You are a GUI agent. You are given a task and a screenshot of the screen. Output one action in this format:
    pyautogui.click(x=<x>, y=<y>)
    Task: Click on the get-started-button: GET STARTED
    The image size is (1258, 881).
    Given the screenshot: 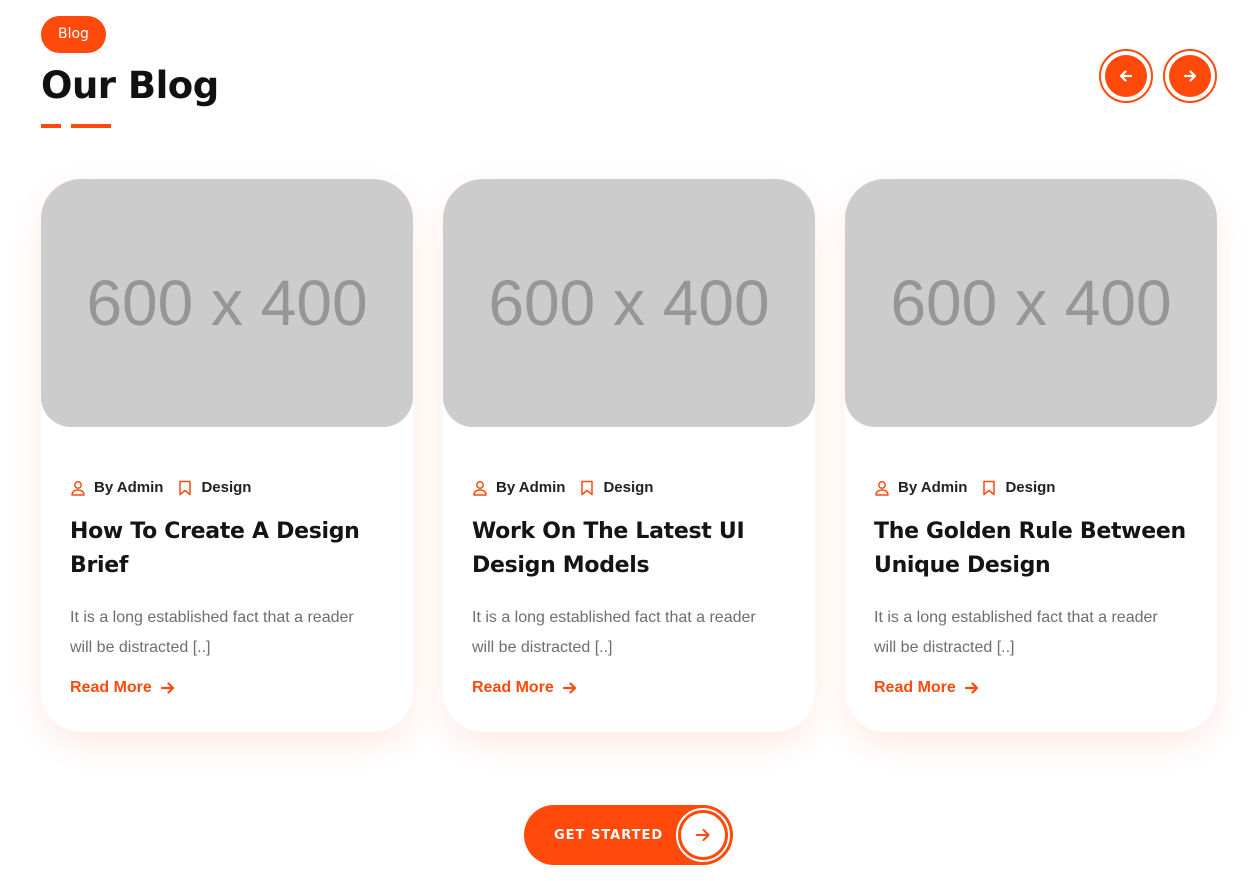 What is the action you would take?
    pyautogui.click(x=628, y=835)
    